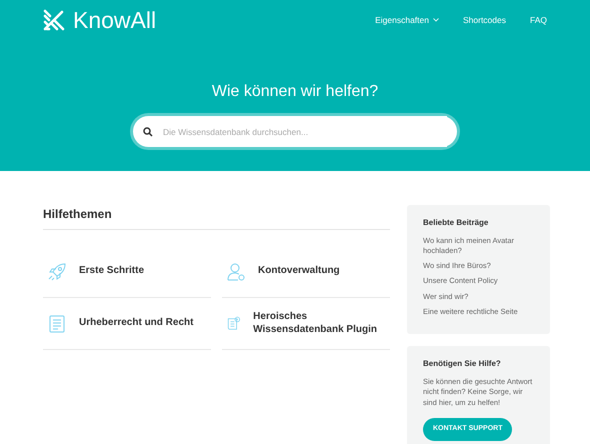  What do you see at coordinates (216, 217) in the screenshot?
I see `section-title: Hilfethemen` at bounding box center [216, 217].